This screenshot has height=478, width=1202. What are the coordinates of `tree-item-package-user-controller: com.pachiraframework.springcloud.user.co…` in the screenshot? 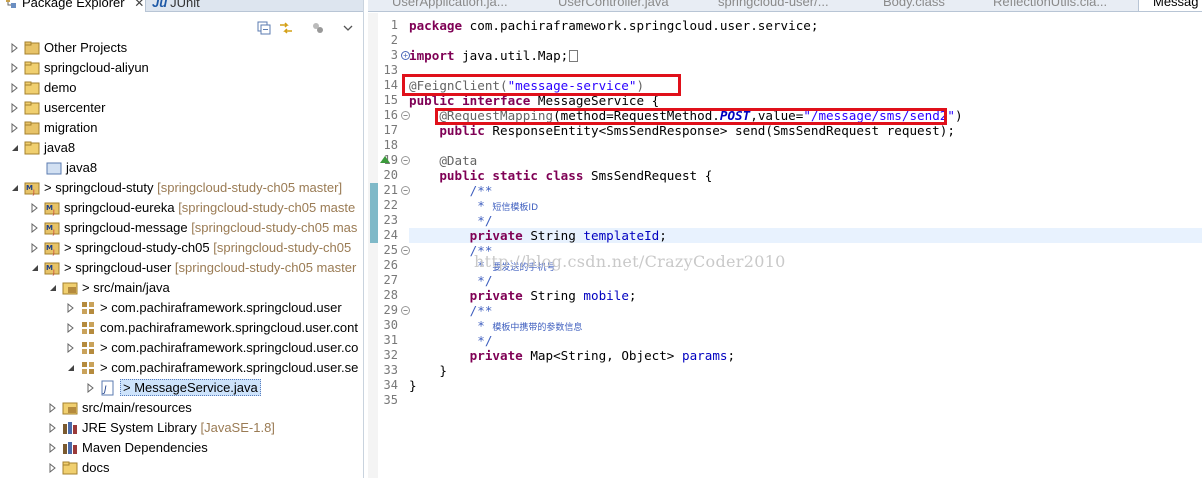 It's located at (181, 328).